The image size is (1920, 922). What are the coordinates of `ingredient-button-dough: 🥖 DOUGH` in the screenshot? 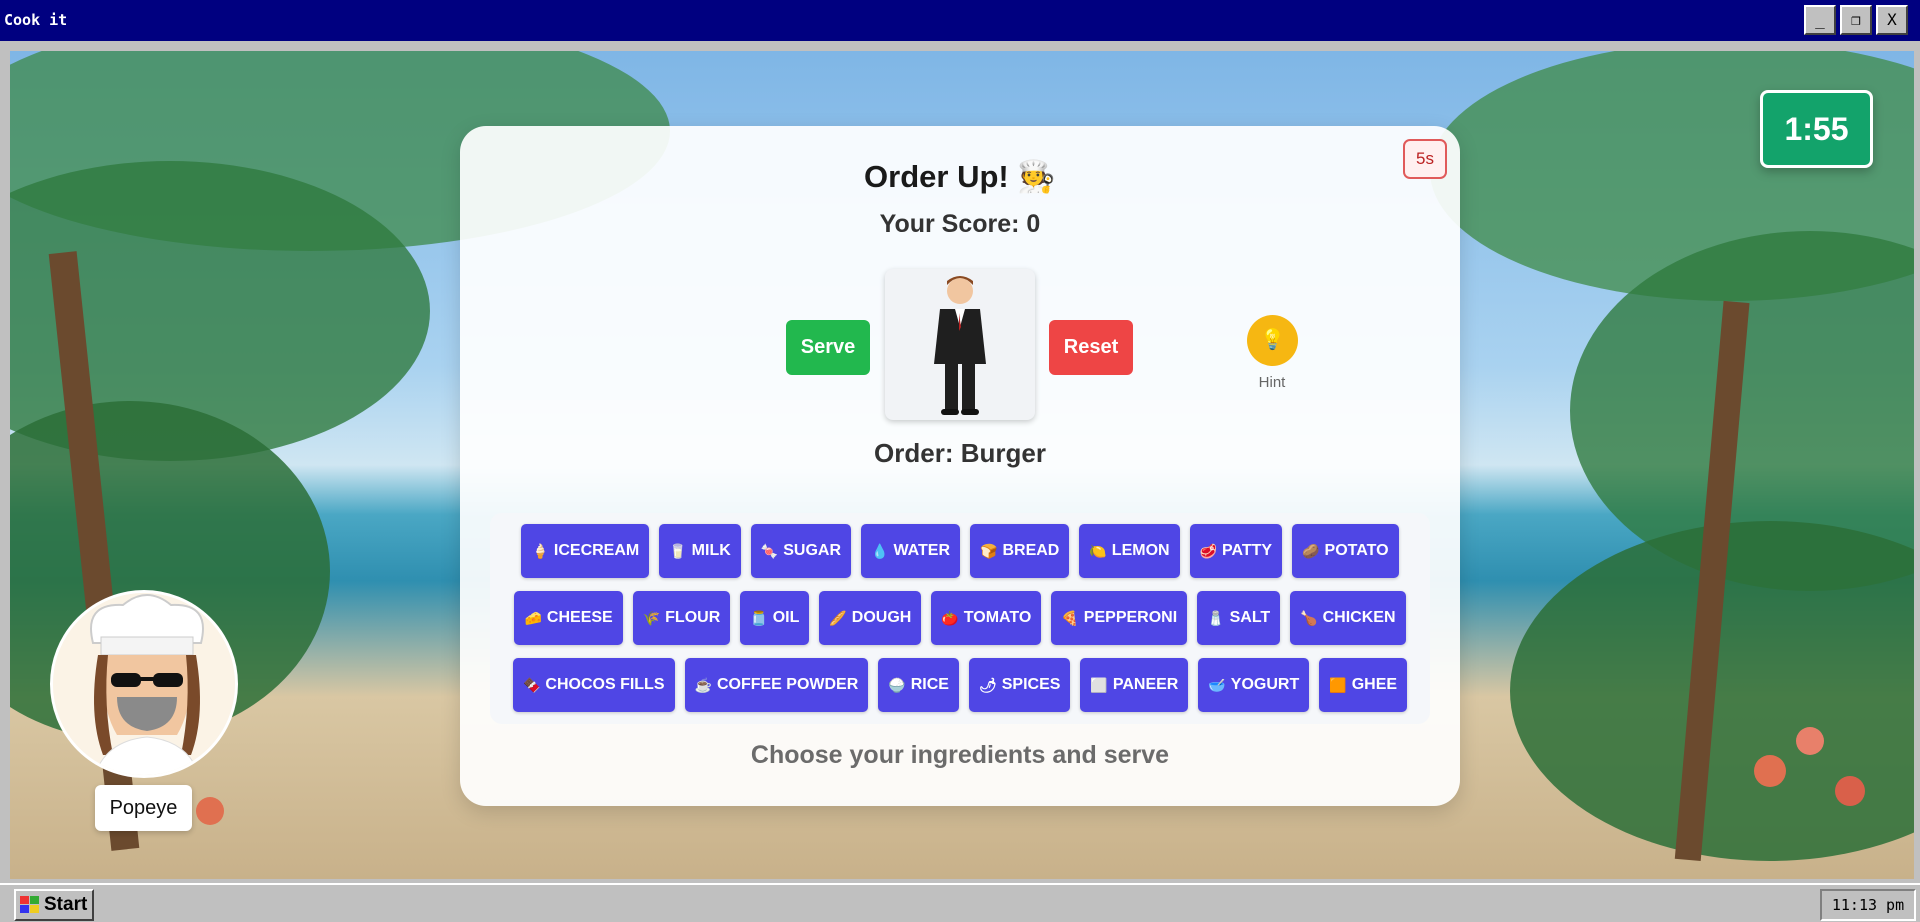 It's located at (870, 618).